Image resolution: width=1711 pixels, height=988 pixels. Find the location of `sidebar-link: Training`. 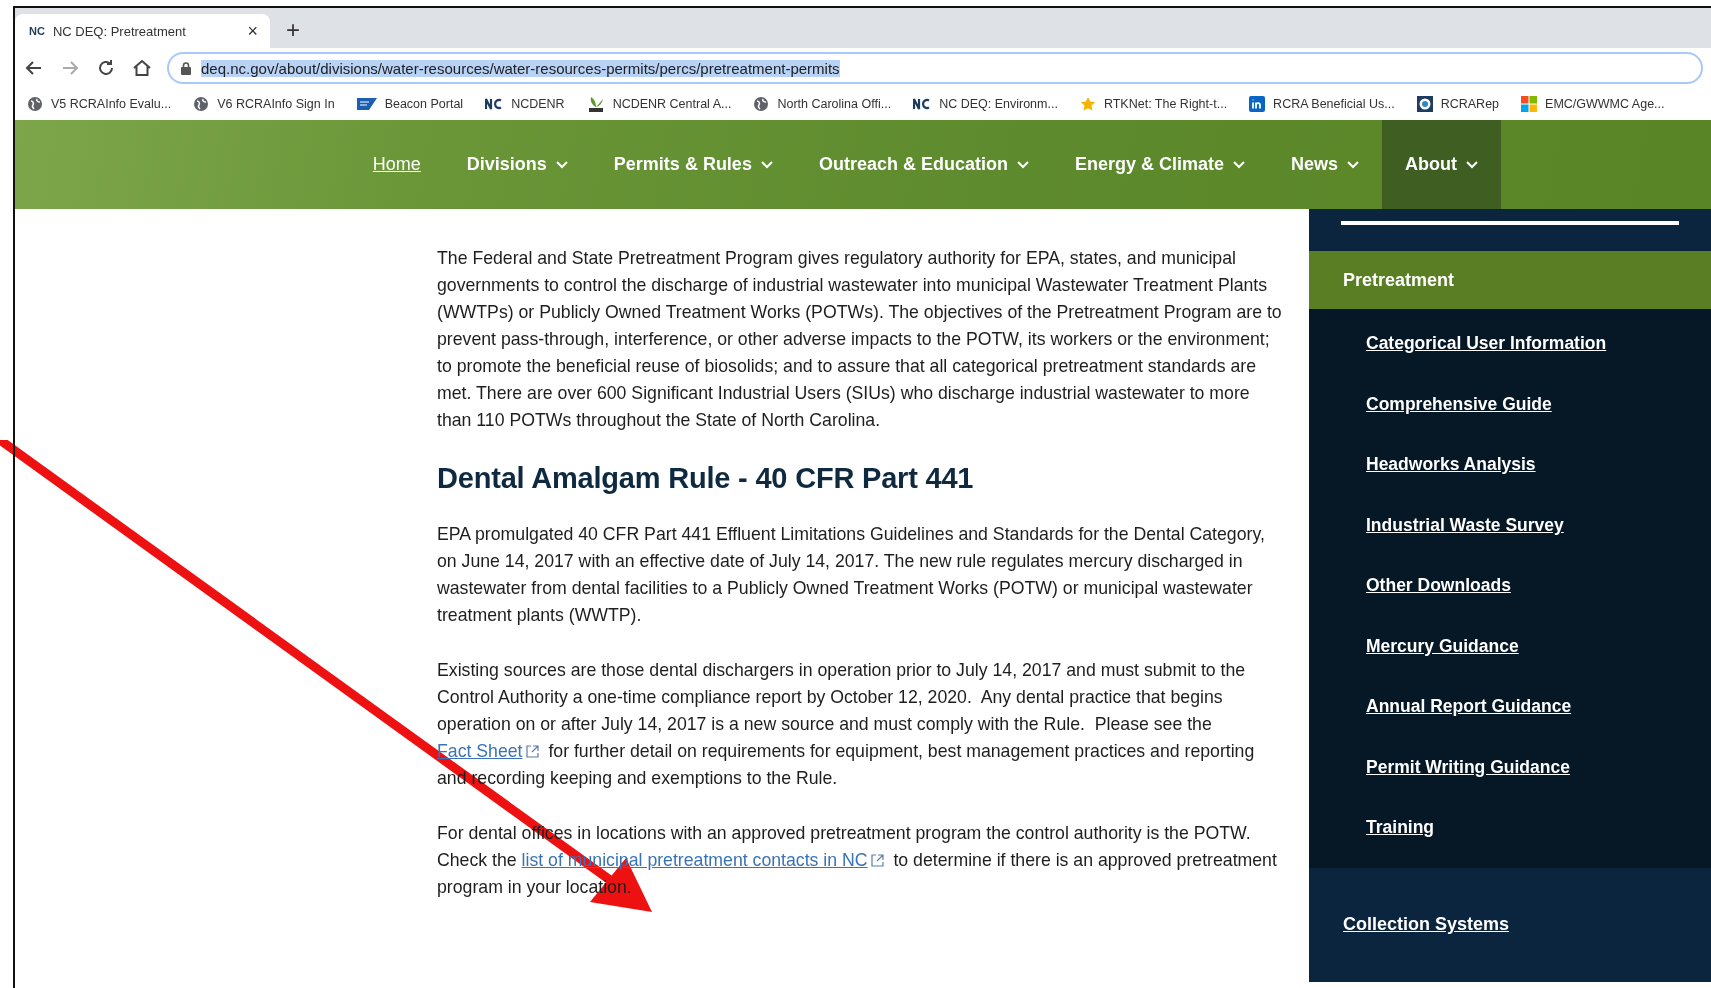

sidebar-link: Training is located at coordinates (1510, 827).